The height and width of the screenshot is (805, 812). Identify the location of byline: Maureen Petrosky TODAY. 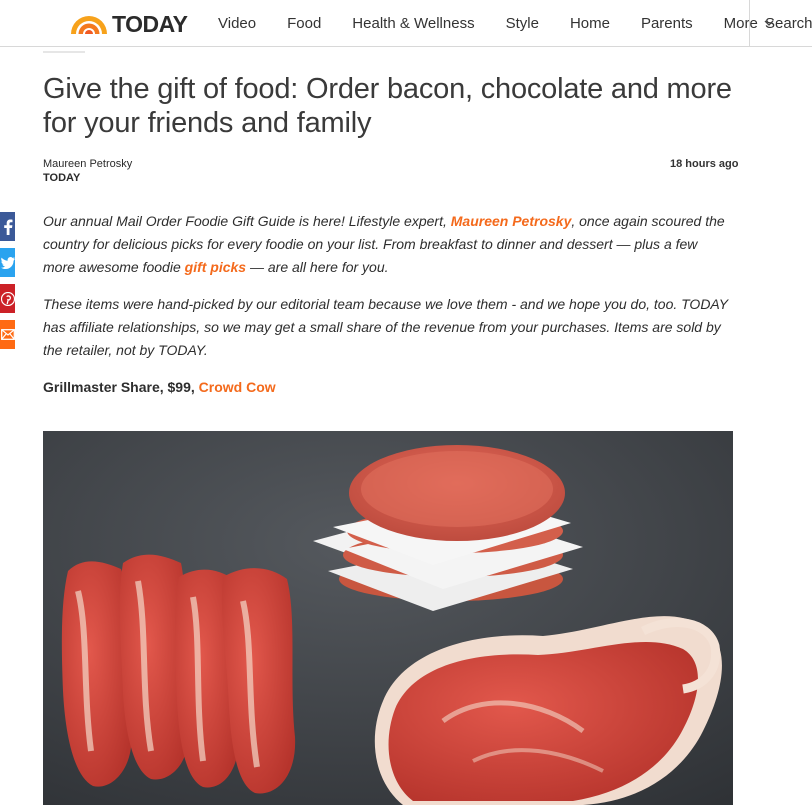
(87, 171).